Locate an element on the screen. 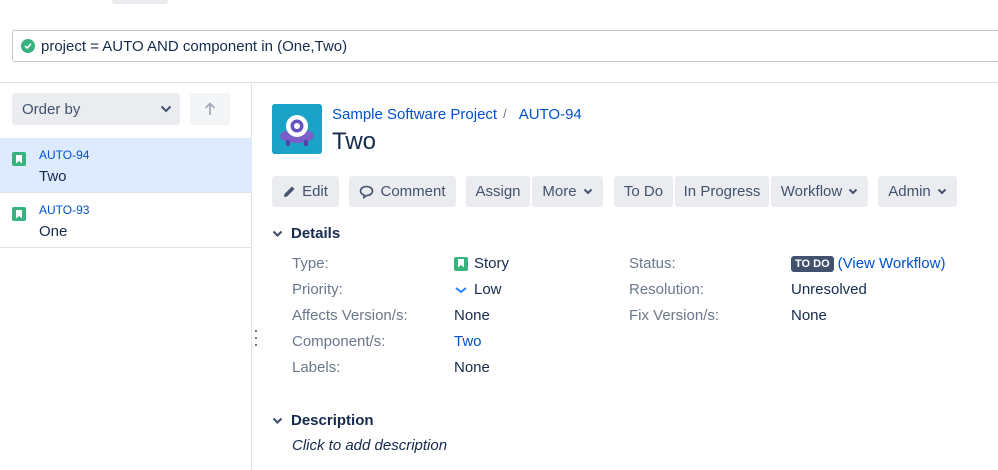  priority-value-text: Low is located at coordinates (488, 289).